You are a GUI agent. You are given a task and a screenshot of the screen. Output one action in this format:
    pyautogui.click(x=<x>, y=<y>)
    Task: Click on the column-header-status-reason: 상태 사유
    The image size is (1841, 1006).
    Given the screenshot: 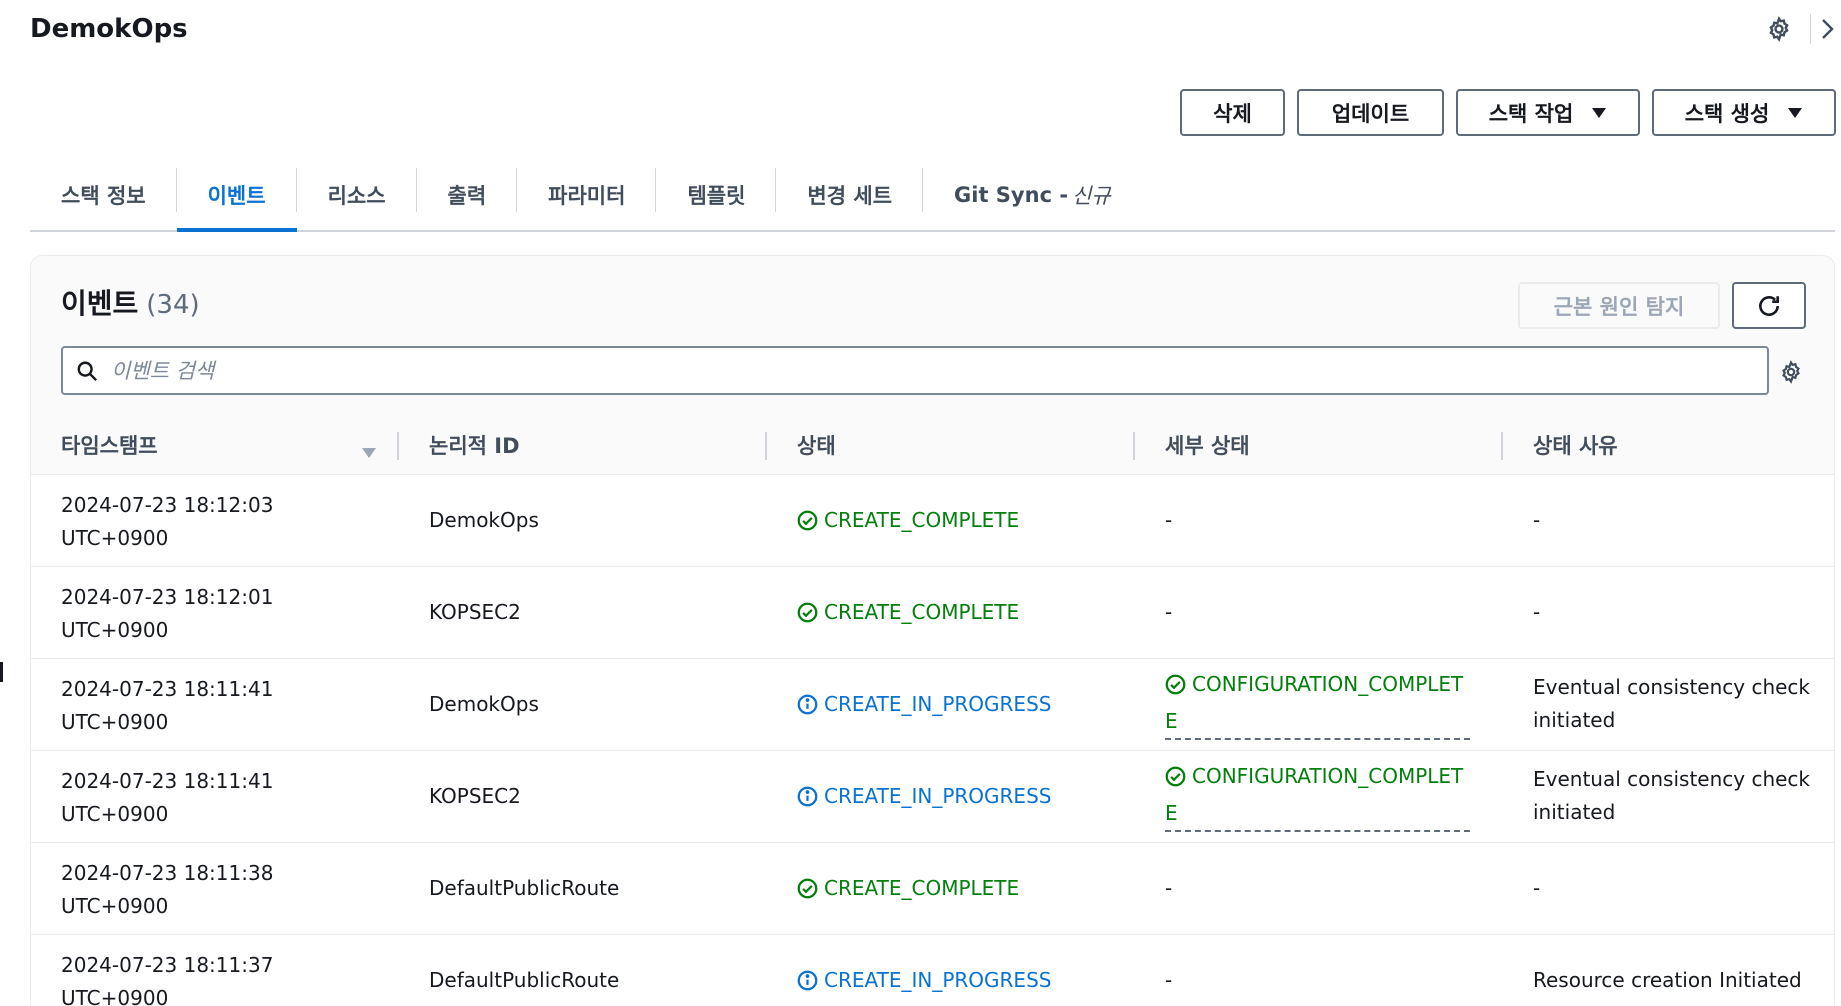 What is the action you would take?
    pyautogui.click(x=1668, y=445)
    